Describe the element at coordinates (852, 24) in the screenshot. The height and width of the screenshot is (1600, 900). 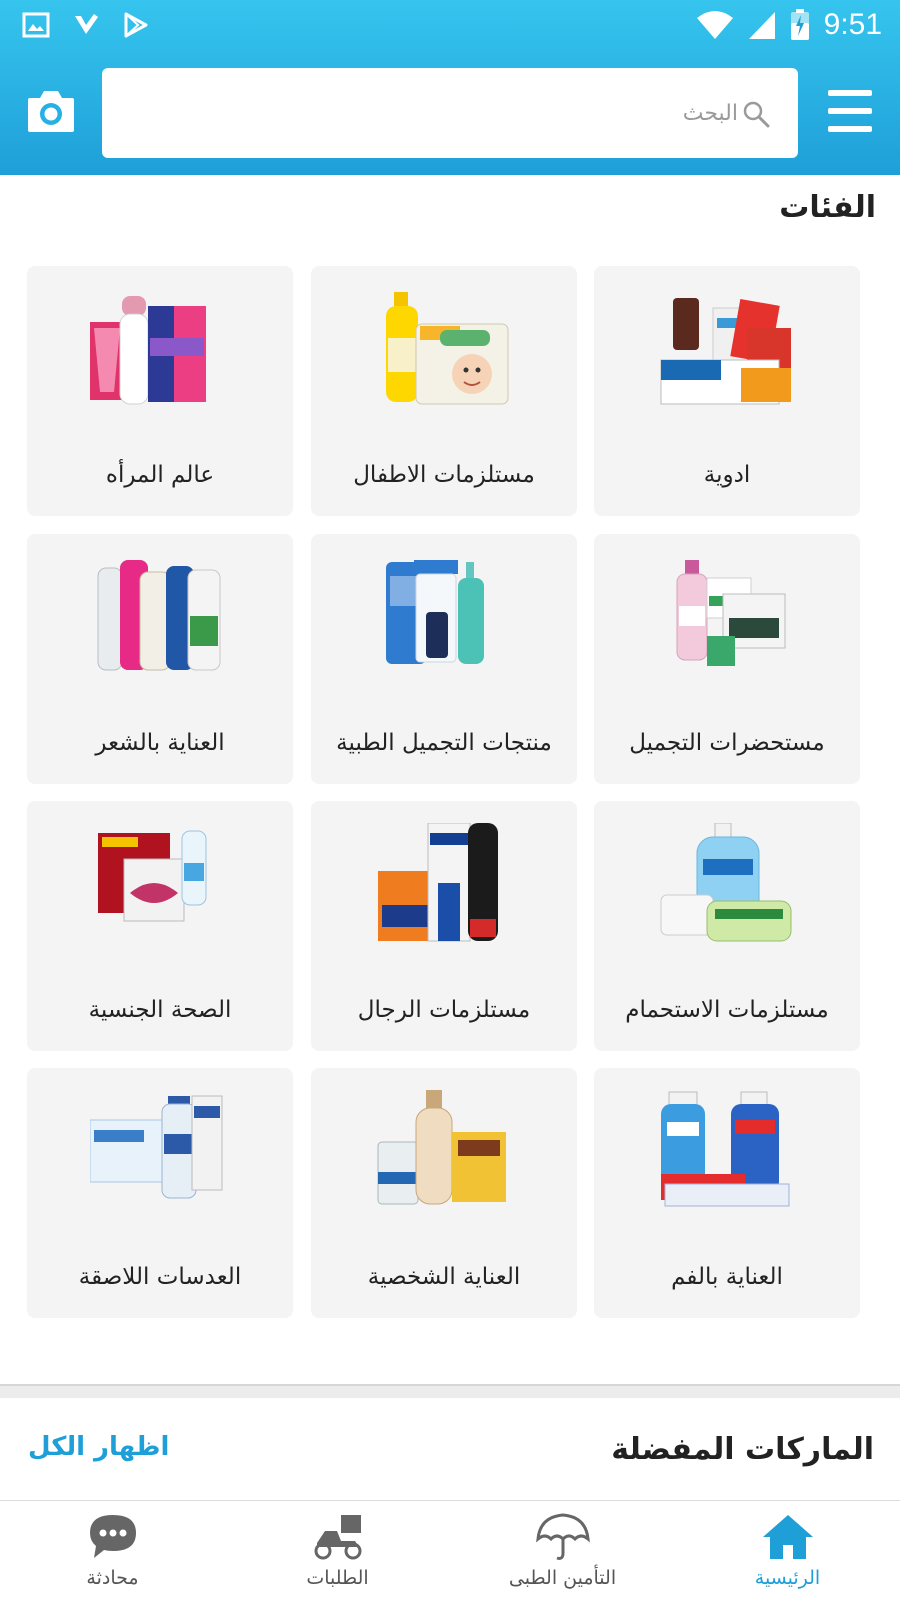
I see `status-time: 9:51` at that location.